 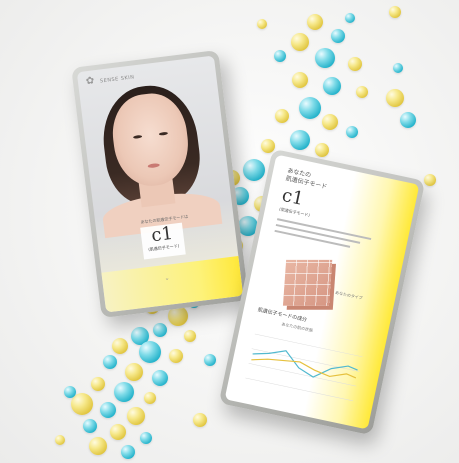 What do you see at coordinates (323, 237) in the screenshot?
I see `description-text-block` at bounding box center [323, 237].